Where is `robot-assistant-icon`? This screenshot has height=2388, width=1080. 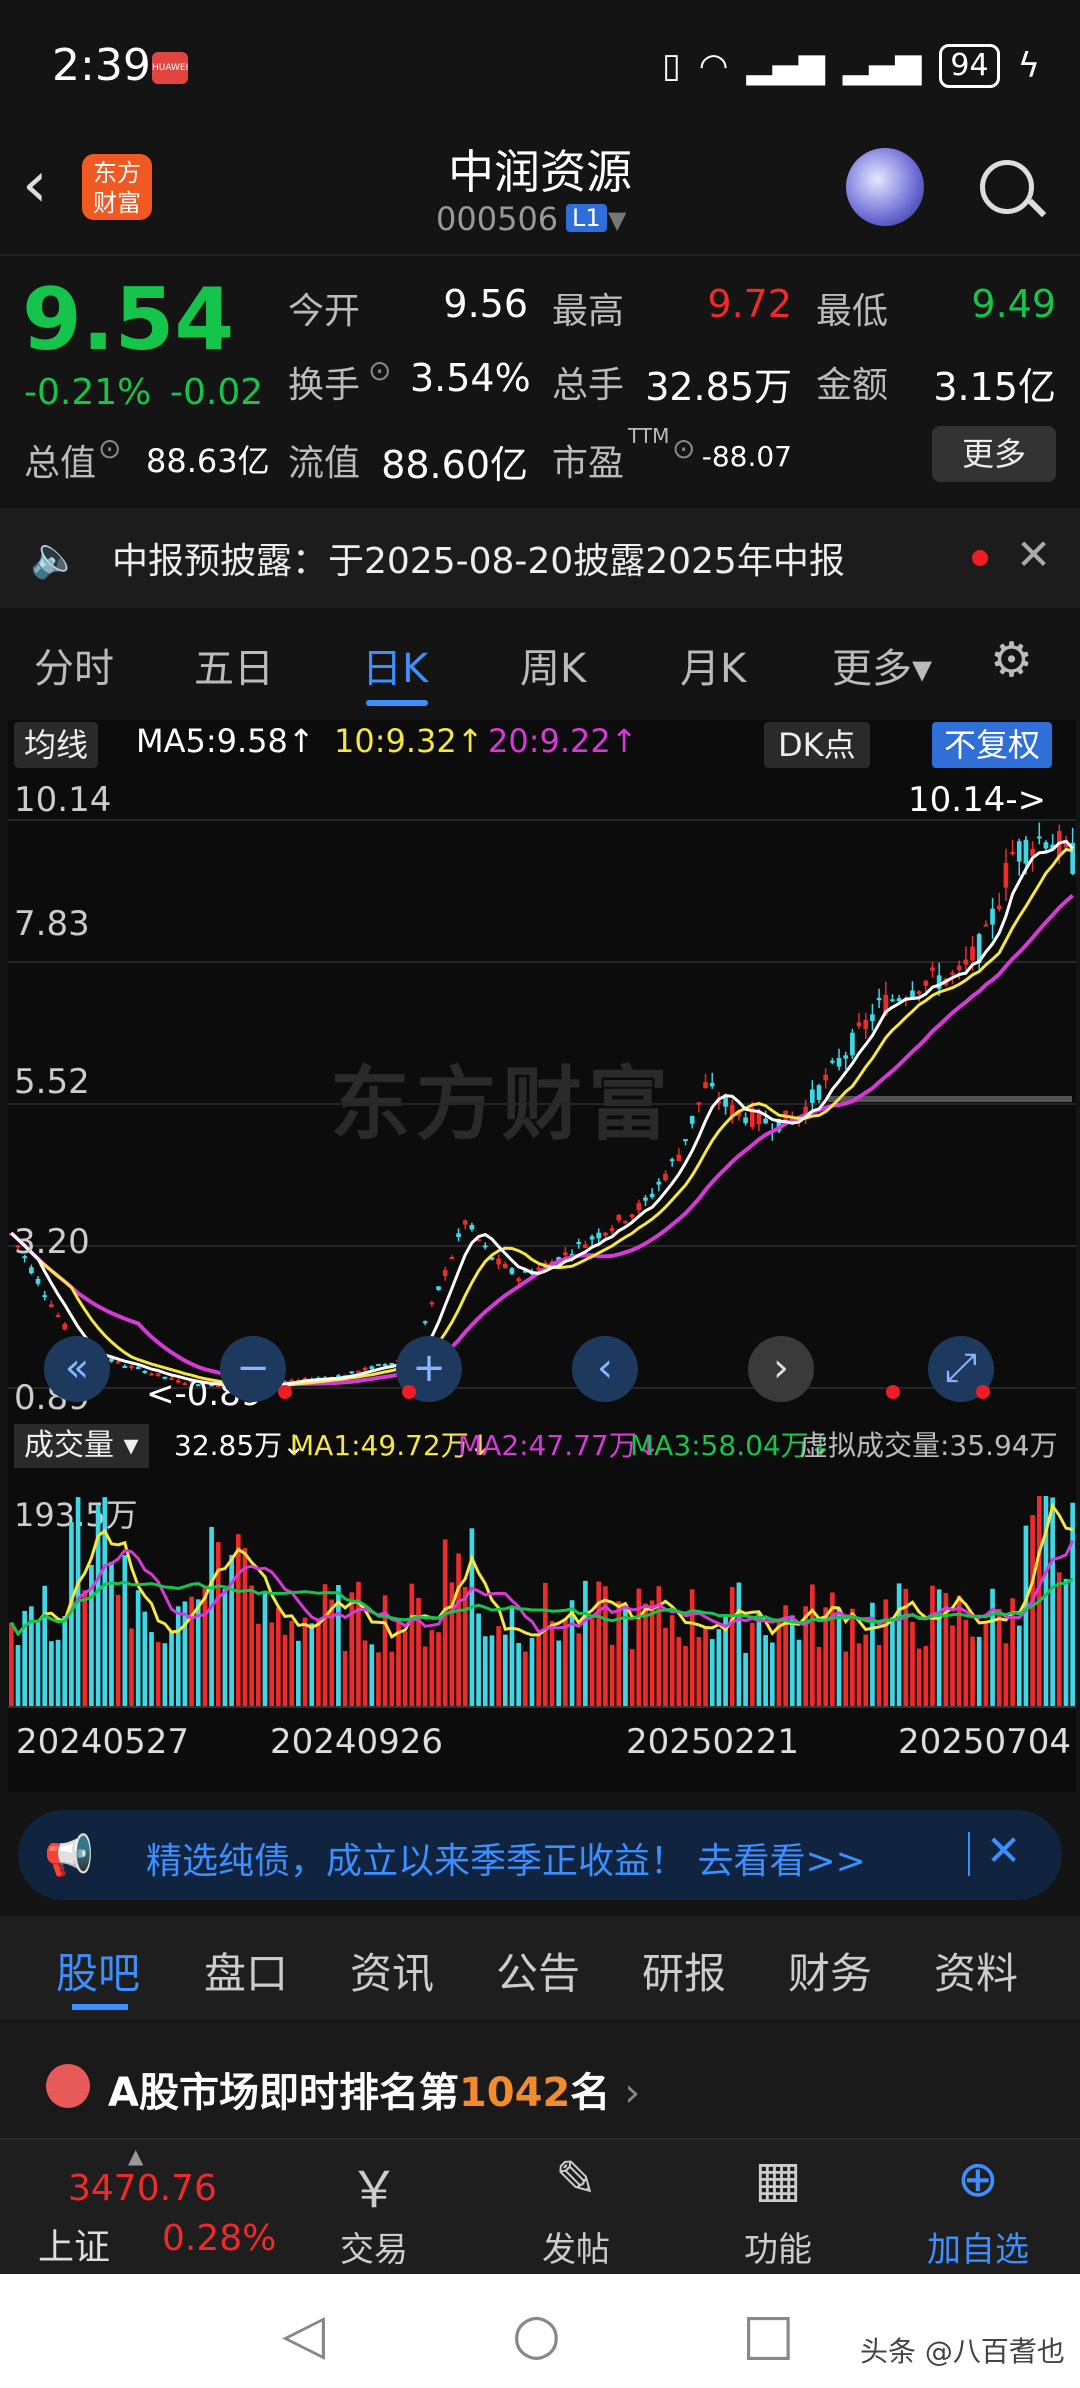
robot-assistant-icon is located at coordinates (885, 187).